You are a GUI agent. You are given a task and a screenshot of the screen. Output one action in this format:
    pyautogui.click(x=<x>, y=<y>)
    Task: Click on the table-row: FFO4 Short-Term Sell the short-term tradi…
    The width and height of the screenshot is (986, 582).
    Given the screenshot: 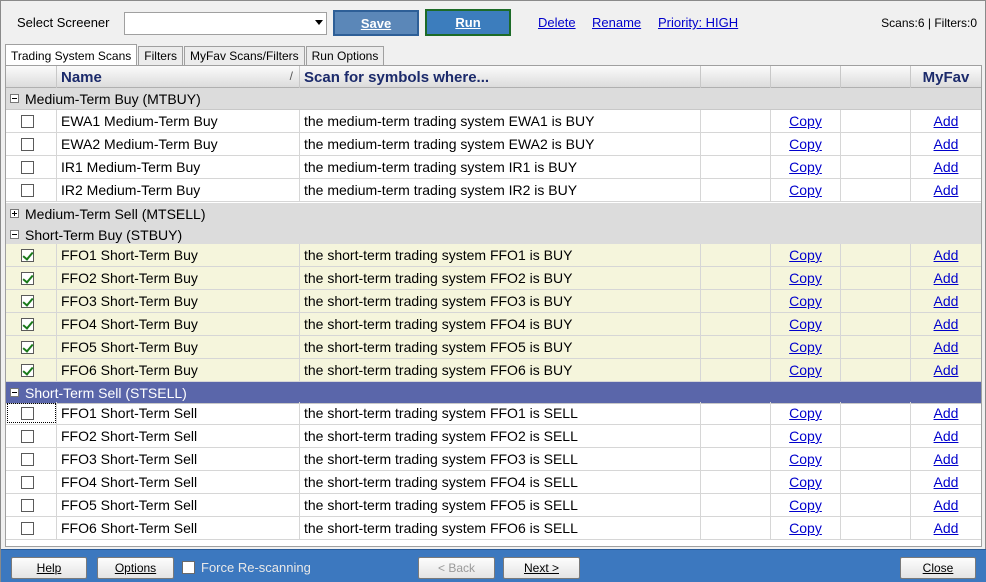 What is the action you would take?
    pyautogui.click(x=493, y=482)
    